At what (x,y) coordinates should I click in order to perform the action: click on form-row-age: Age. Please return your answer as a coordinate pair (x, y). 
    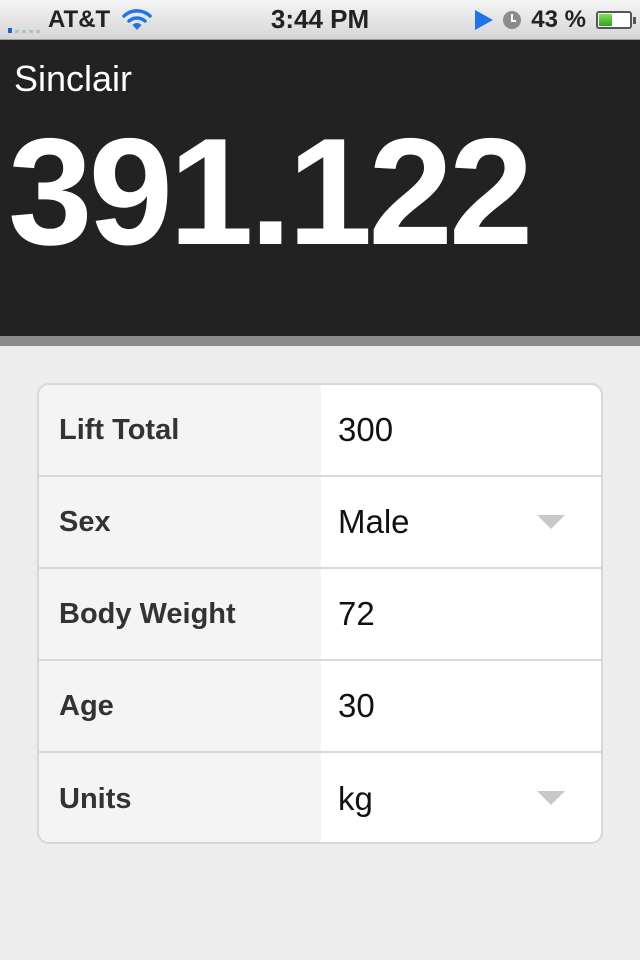
    Looking at the image, I should click on (320, 707).